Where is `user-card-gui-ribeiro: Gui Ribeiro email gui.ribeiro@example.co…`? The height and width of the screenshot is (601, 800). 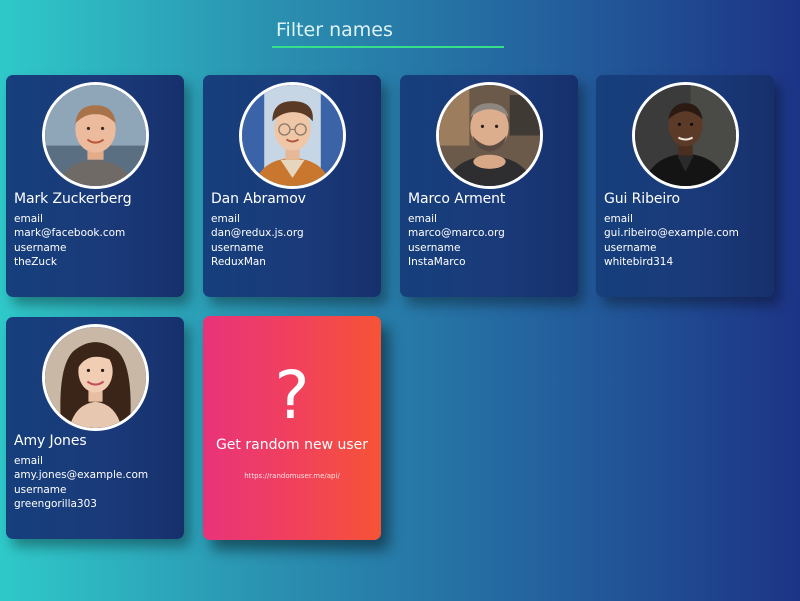 user-card-gui-ribeiro: Gui Ribeiro email gui.ribeiro@example.co… is located at coordinates (685, 186).